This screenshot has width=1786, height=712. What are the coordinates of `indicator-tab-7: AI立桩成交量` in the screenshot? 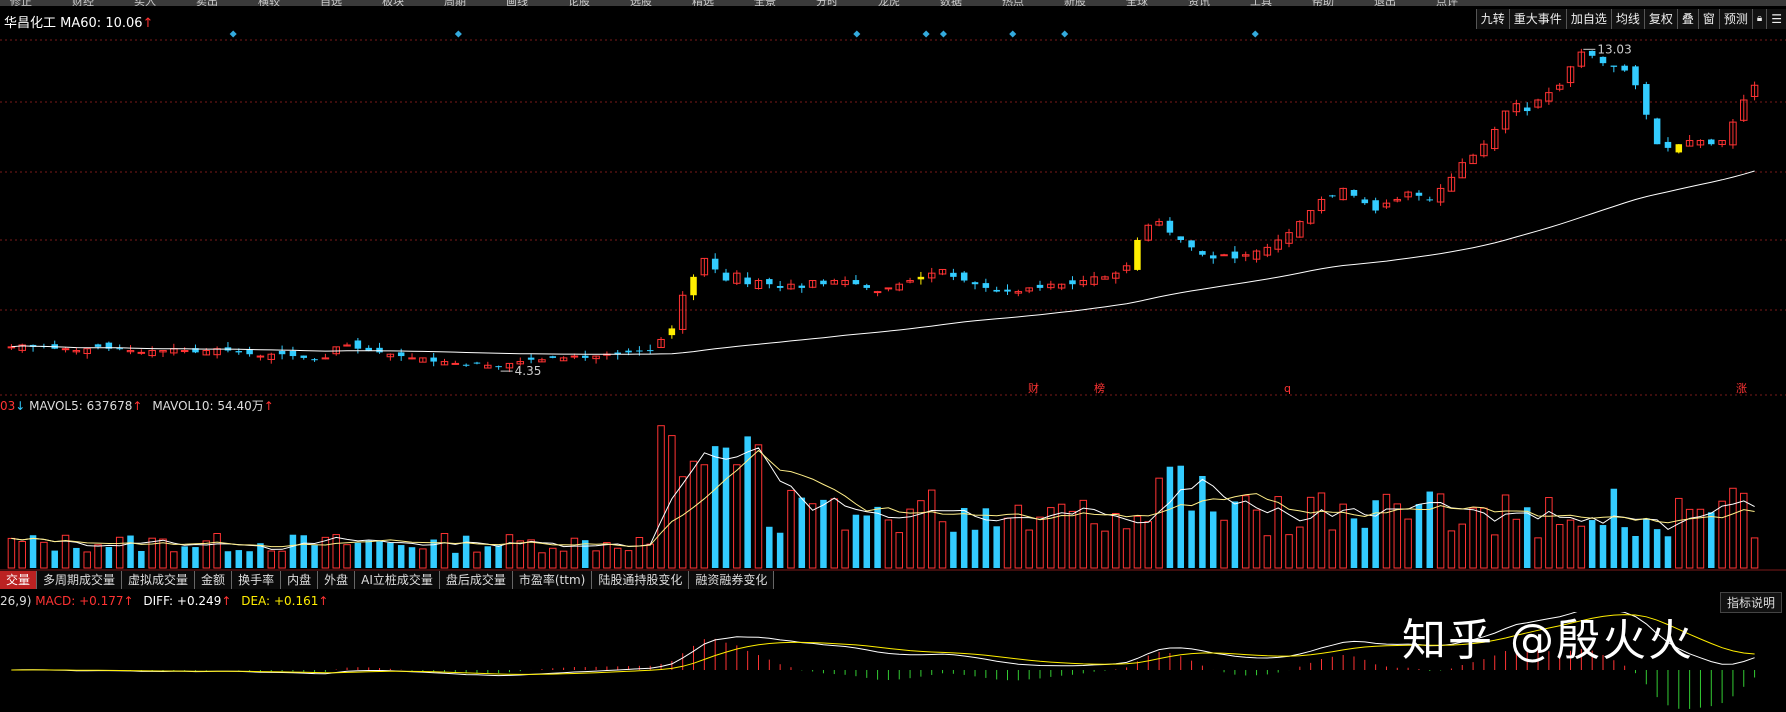 It's located at (397, 580).